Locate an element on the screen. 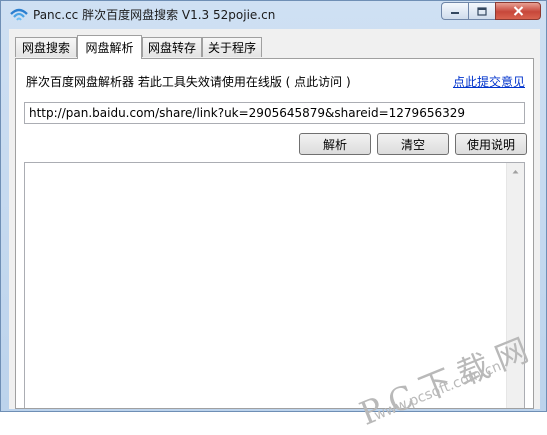  minimize-button is located at coordinates (454, 11).